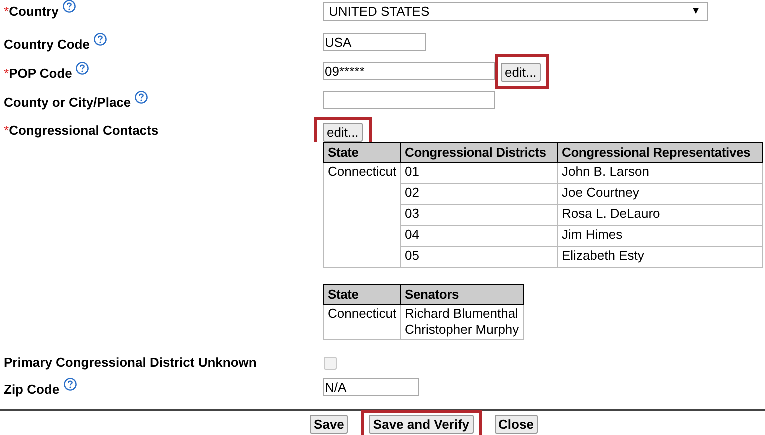  What do you see at coordinates (515, 11) in the screenshot?
I see `country-dropdown: UNITED STATES ▼` at bounding box center [515, 11].